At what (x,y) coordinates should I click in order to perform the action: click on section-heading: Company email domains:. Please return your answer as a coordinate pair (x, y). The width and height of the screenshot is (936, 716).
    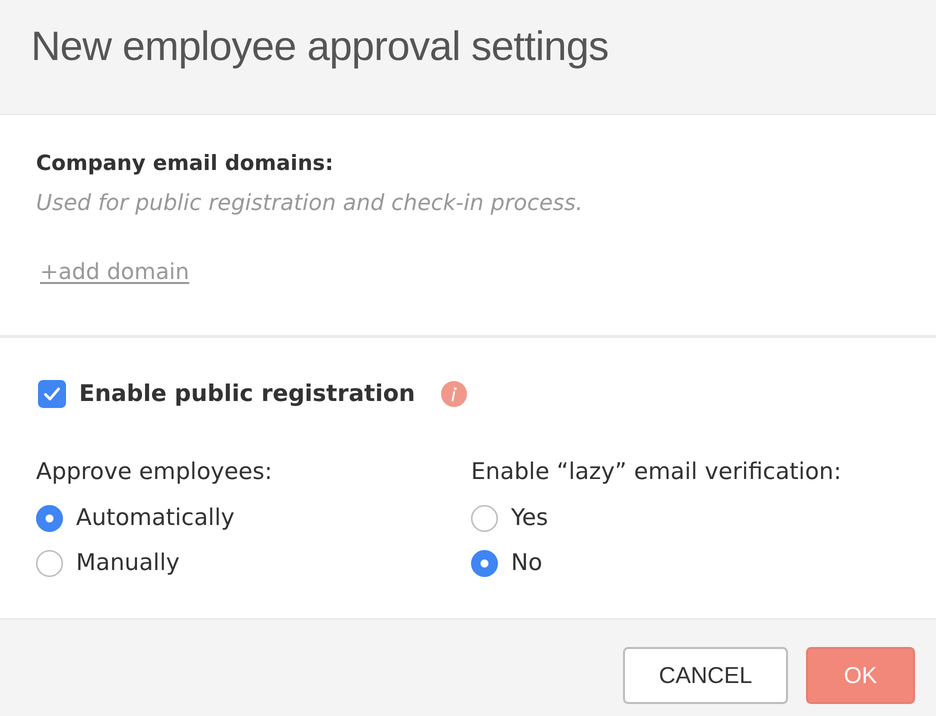
    Looking at the image, I should click on (185, 163).